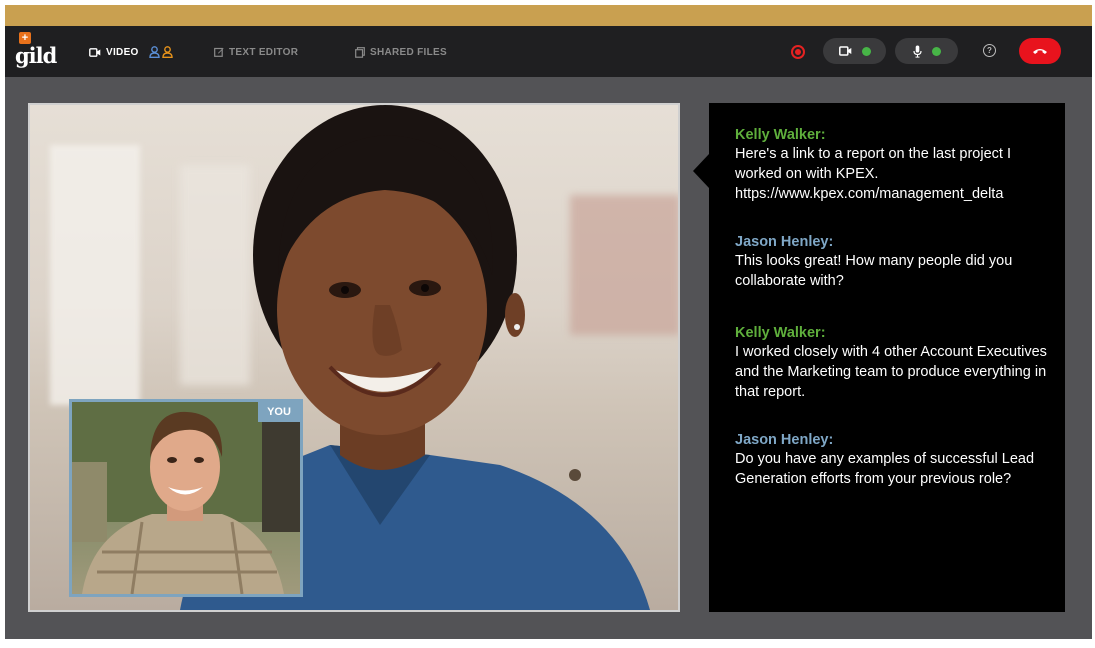 The height and width of the screenshot is (648, 1095). I want to click on chat-pointer, so click(701, 171).